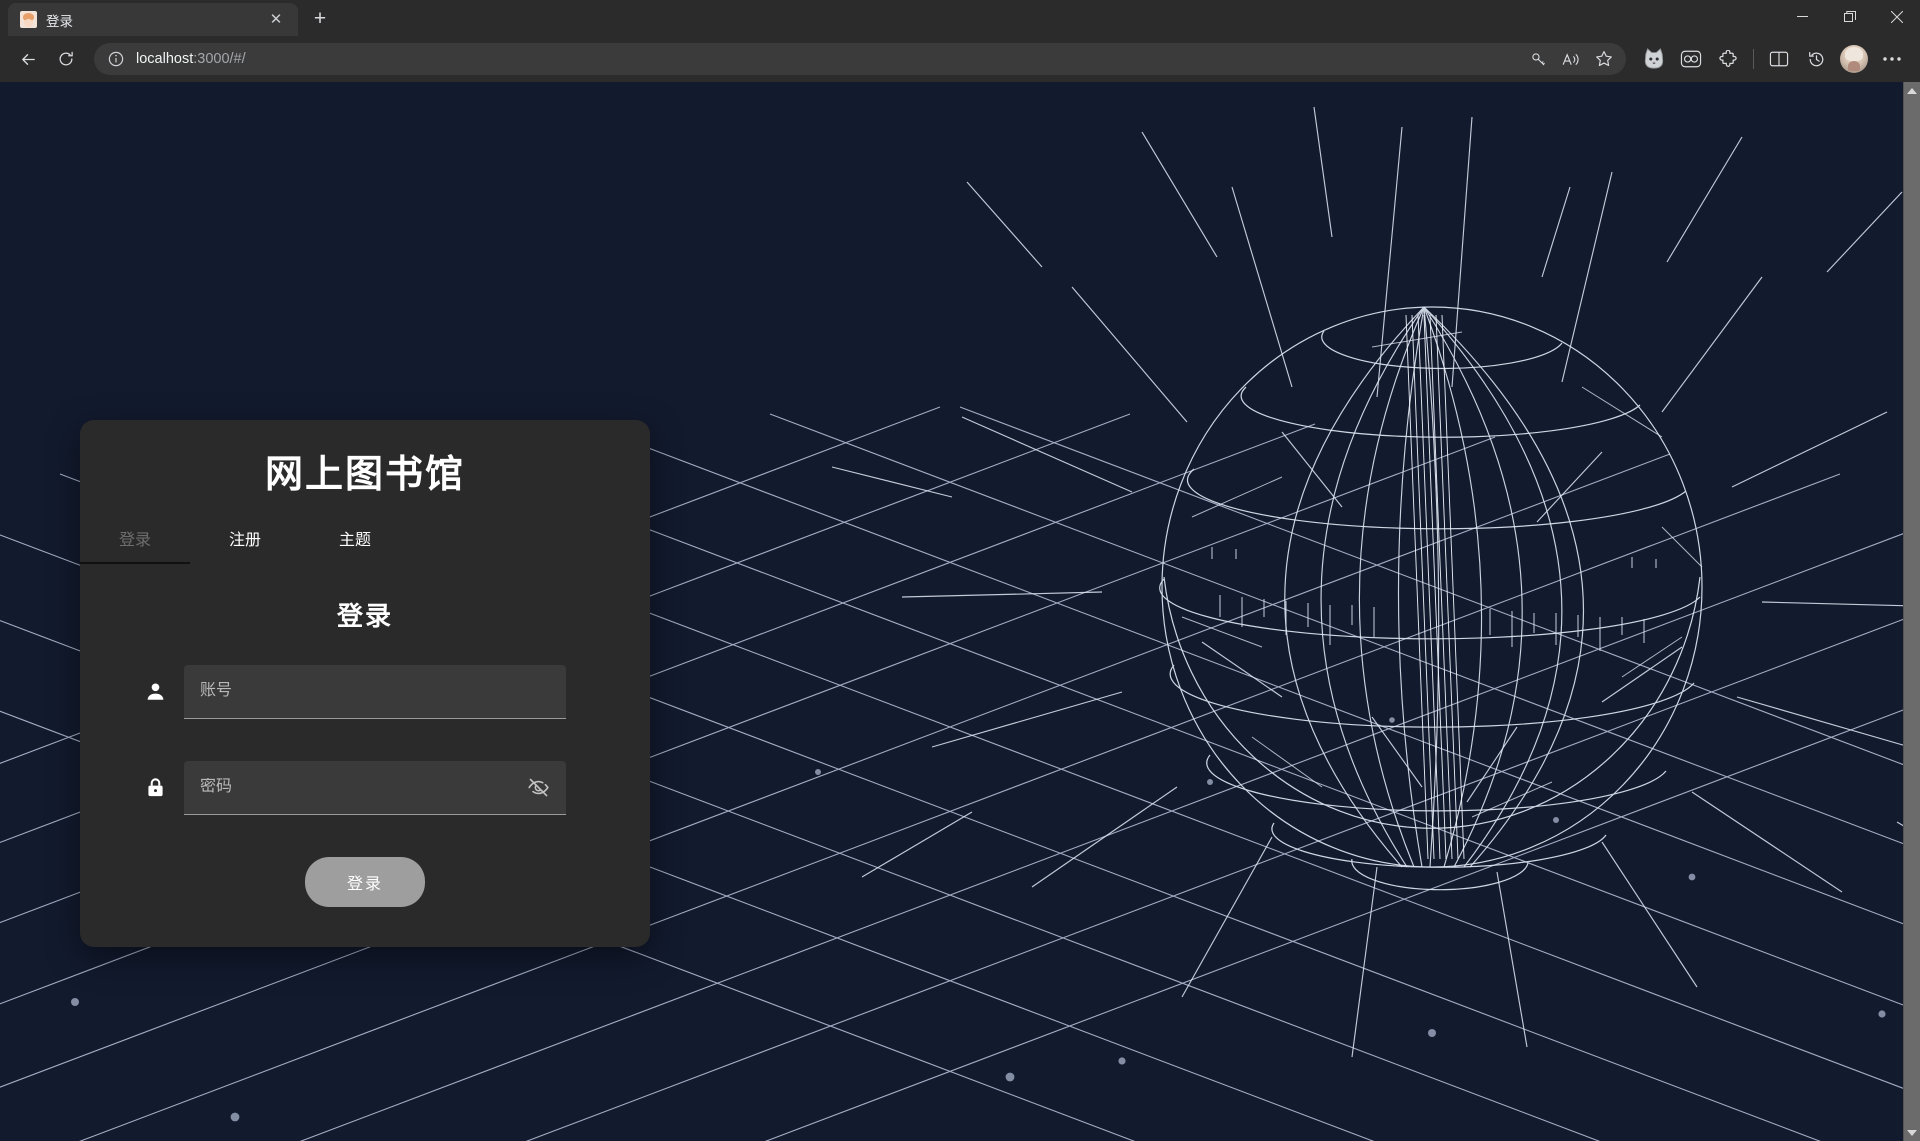 This screenshot has height=1141, width=1920. I want to click on page-title: 网上图书馆, so click(364, 475).